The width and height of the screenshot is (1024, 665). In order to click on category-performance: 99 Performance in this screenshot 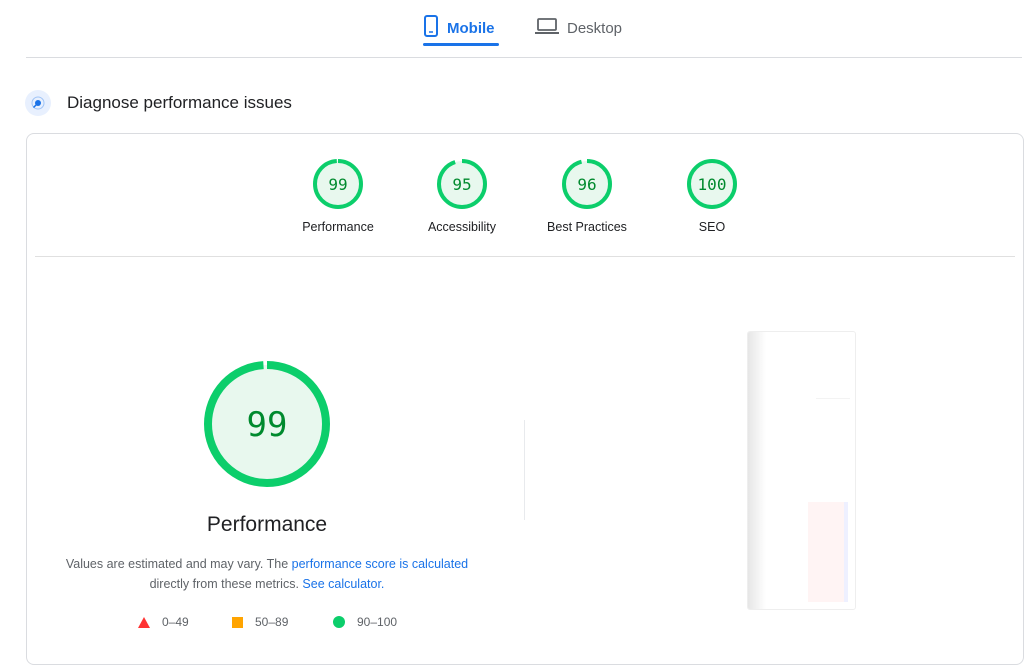, I will do `click(338, 196)`.